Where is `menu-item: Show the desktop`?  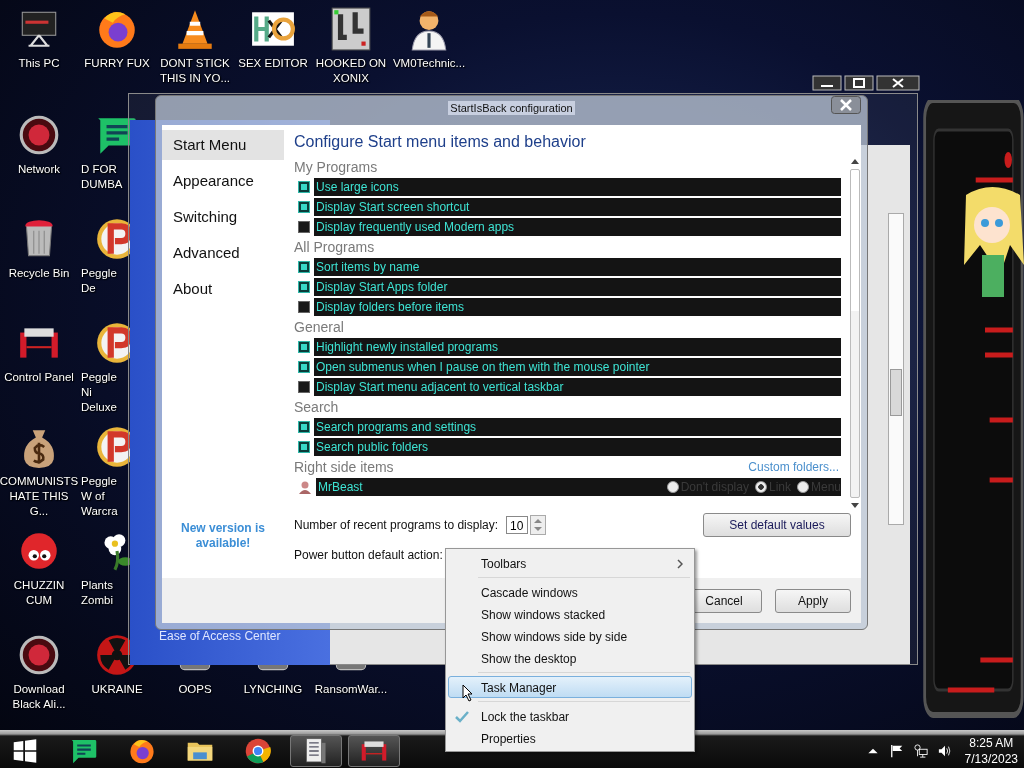 menu-item: Show the desktop is located at coordinates (570, 658).